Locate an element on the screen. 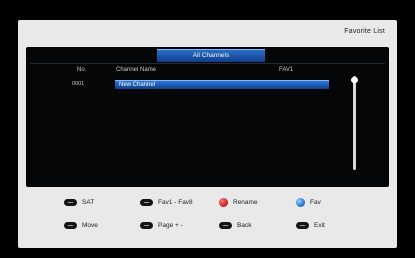  channel-row-highlight: New Channel is located at coordinates (222, 84).